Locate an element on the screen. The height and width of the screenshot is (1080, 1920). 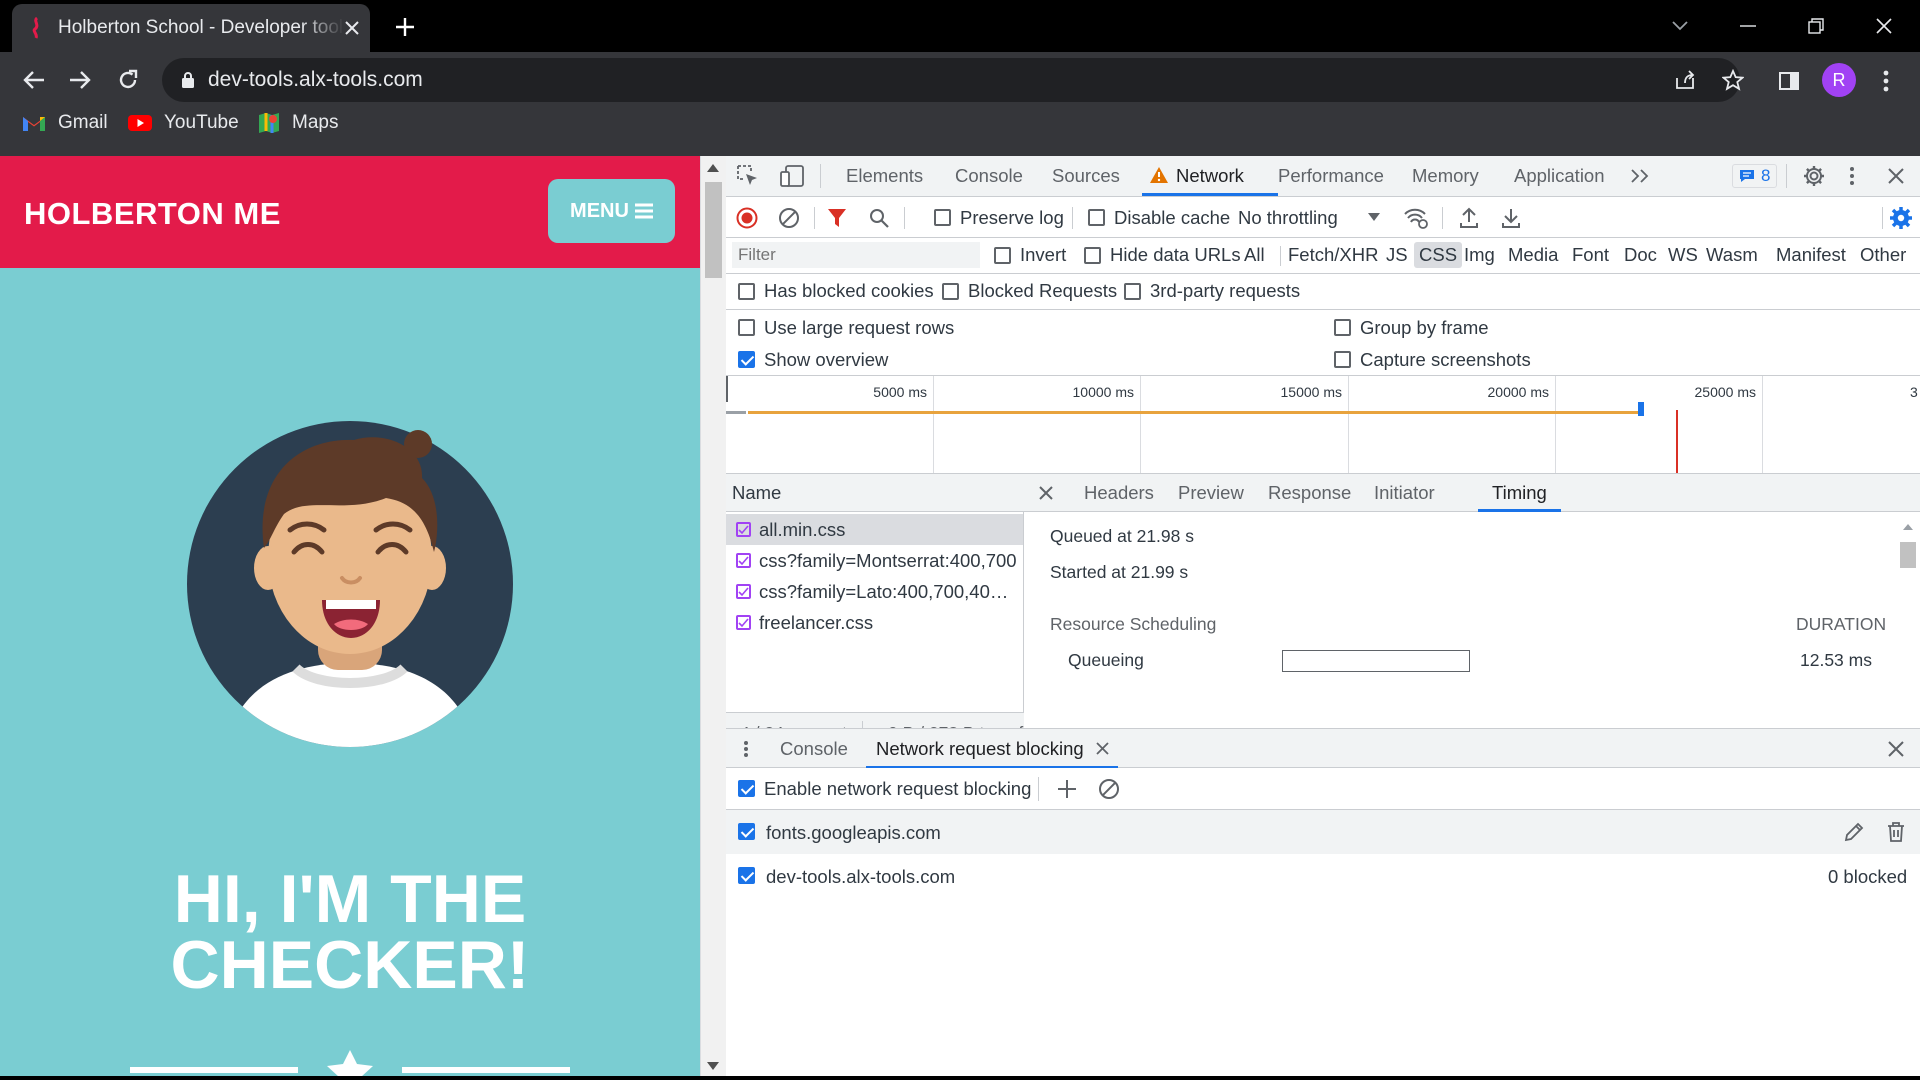
close-drawer-tab-icon is located at coordinates (1102, 748).